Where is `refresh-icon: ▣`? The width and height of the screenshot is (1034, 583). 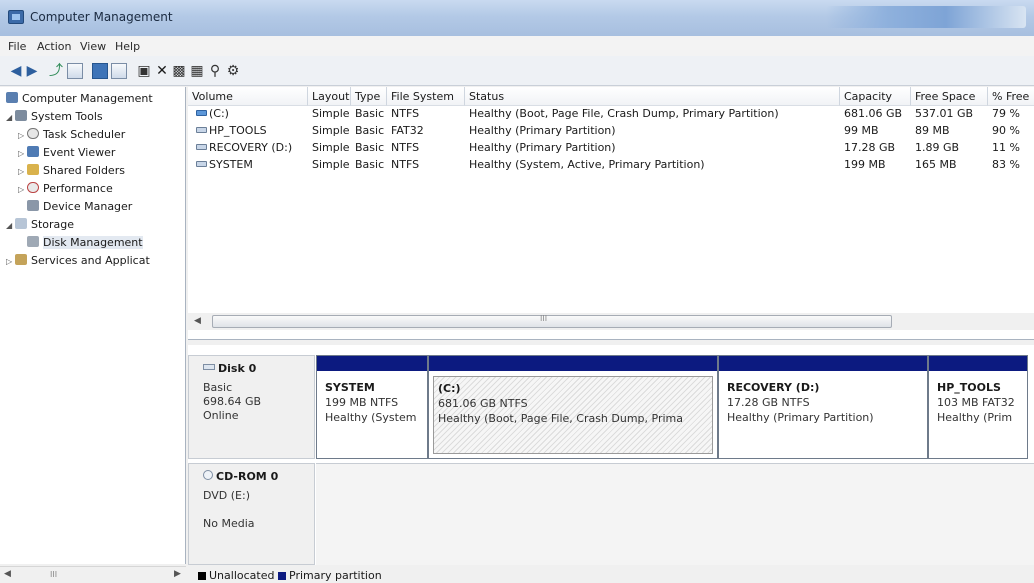
refresh-icon: ▣ is located at coordinates (144, 71).